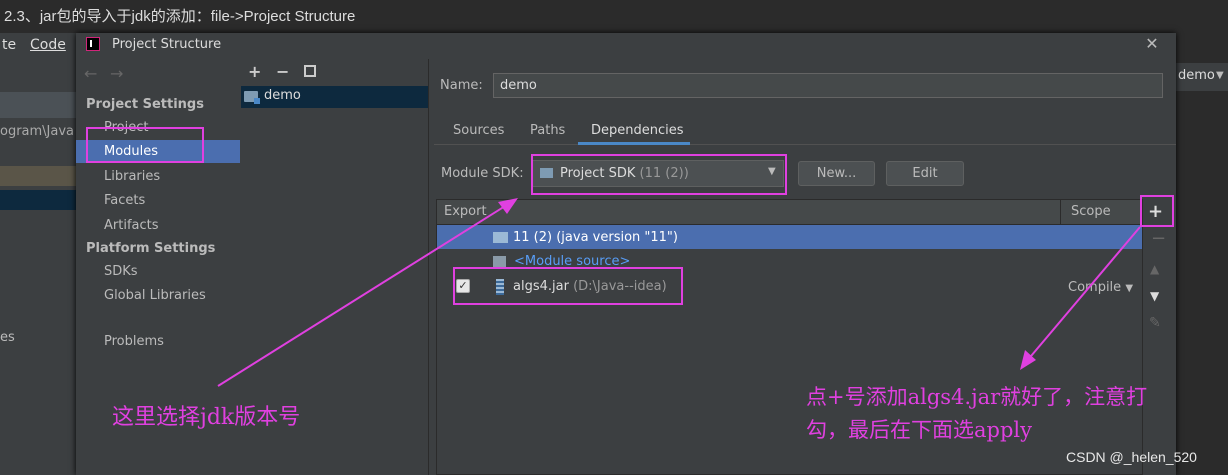 The width and height of the screenshot is (1228, 475). What do you see at coordinates (206, 417) in the screenshot?
I see `annotation-left: 这里选择jdk版本号` at bounding box center [206, 417].